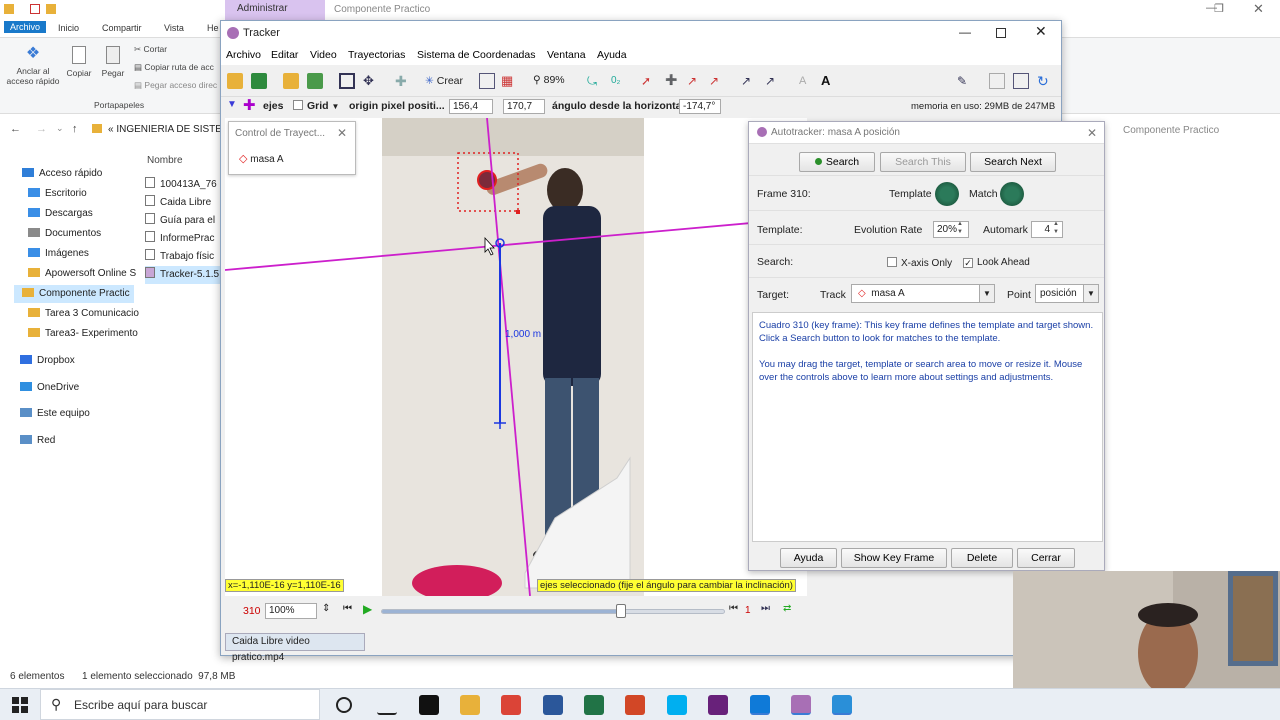  I want to click on excel-icon, so click(594, 705).